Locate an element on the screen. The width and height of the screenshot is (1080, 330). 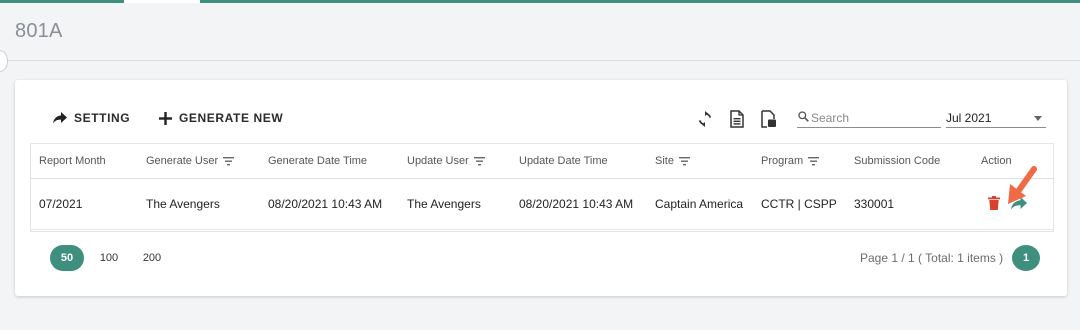
pdf-export-icon is located at coordinates (768, 119).